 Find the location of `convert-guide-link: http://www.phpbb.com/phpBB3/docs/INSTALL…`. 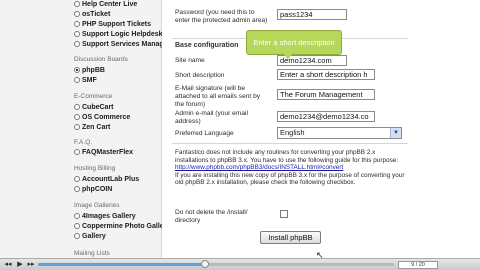

convert-guide-link: http://www.phpbb.com/phpBB3/docs/INSTALL… is located at coordinates (259, 167).